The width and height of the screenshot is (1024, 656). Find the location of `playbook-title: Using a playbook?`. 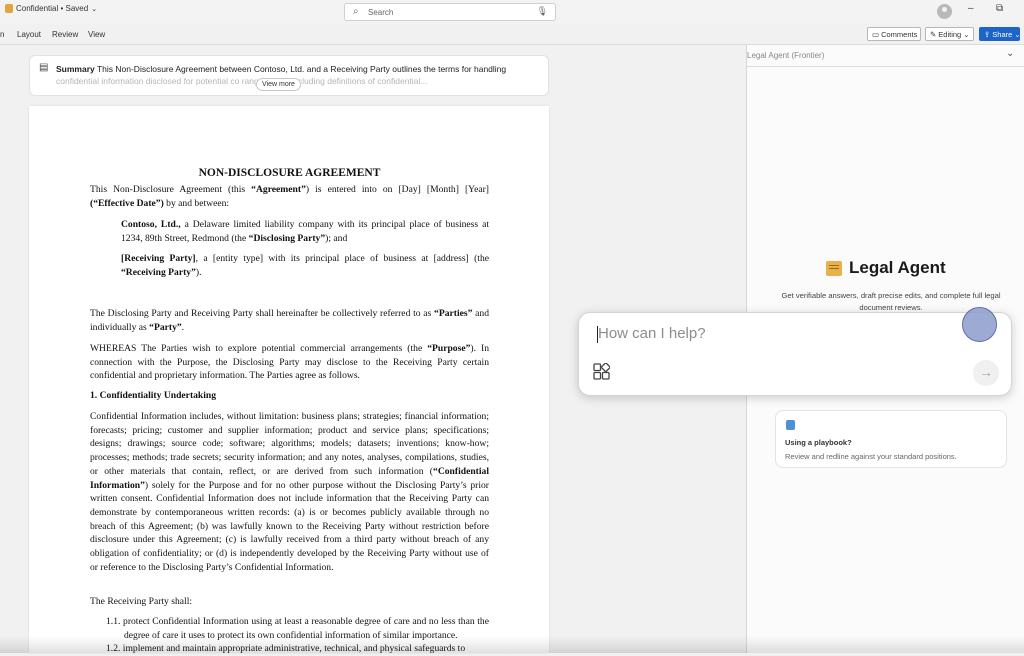

playbook-title: Using a playbook? is located at coordinates (818, 442).